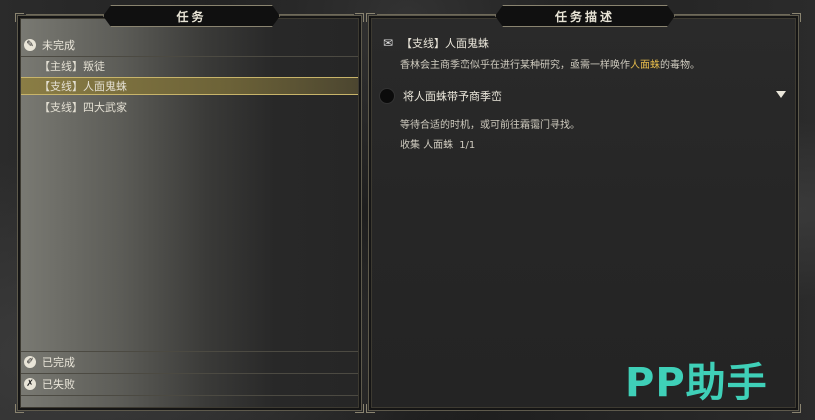 Image resolution: width=815 pixels, height=420 pixels. Describe the element at coordinates (490, 125) in the screenshot. I see `objective-hint: 等待合适的时机，或可前往霜霭门寻找。` at that location.